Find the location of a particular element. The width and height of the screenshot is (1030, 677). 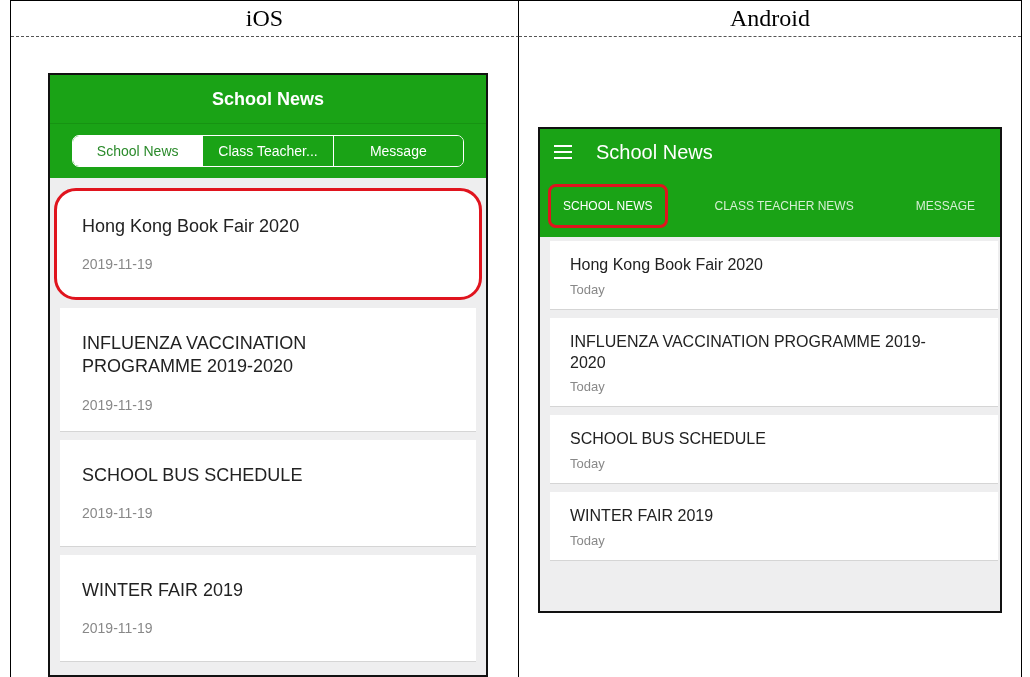

news-card: SCHOOL BUS SCHEDULE 2019-11-19 is located at coordinates (268, 493).